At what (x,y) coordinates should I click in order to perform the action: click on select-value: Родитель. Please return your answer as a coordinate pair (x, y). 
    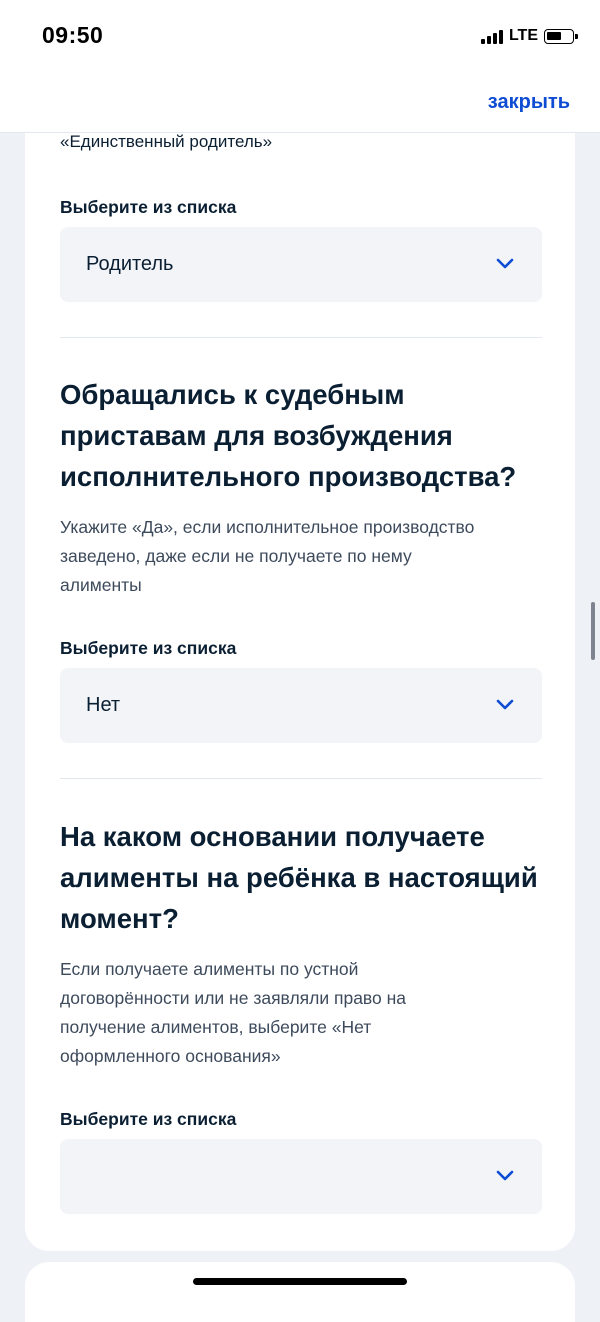
    Looking at the image, I should click on (130, 264).